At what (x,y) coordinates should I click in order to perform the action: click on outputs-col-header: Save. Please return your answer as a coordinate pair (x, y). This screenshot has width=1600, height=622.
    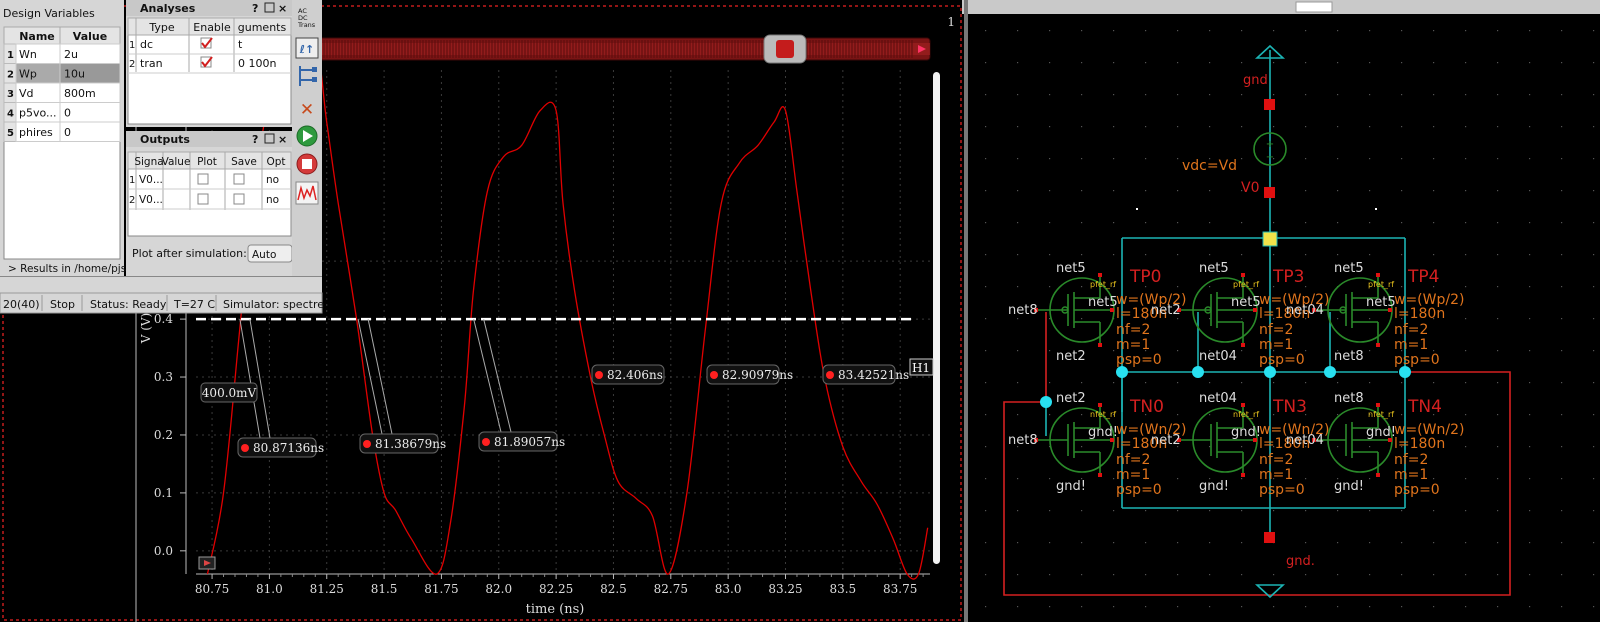
    Looking at the image, I should click on (244, 162).